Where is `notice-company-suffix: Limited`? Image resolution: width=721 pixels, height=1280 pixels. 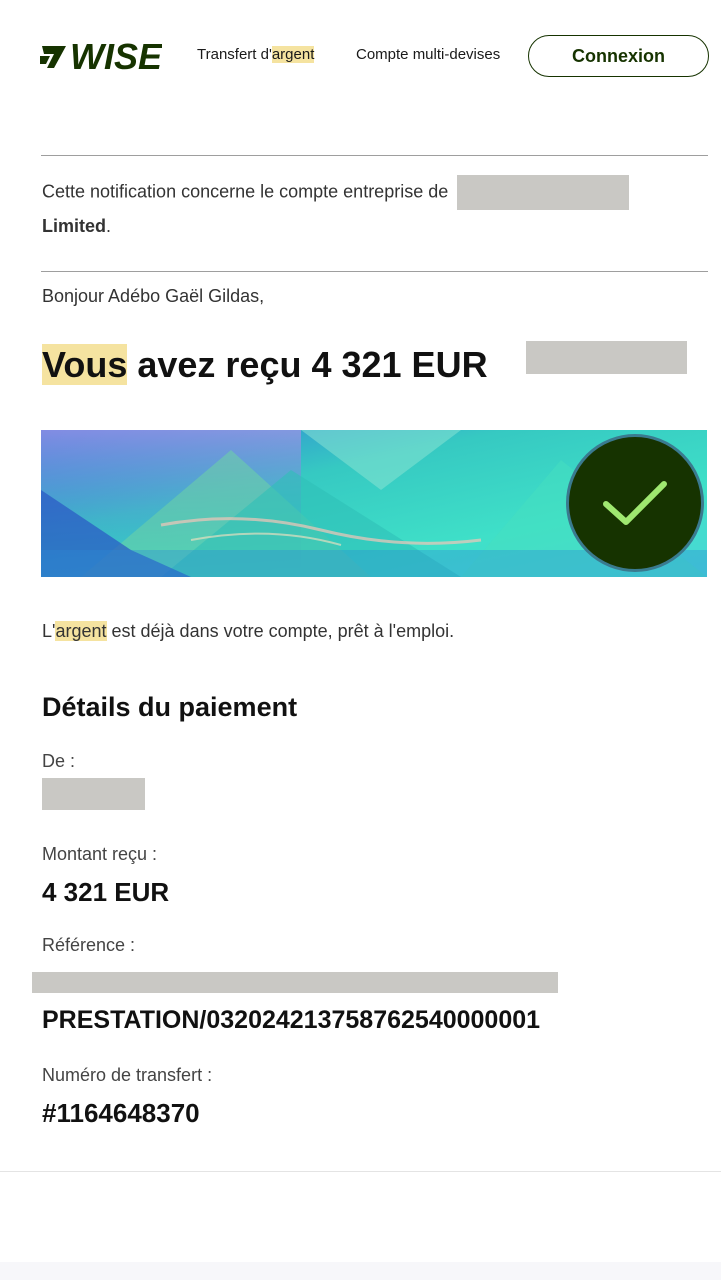 notice-company-suffix: Limited is located at coordinates (74, 226).